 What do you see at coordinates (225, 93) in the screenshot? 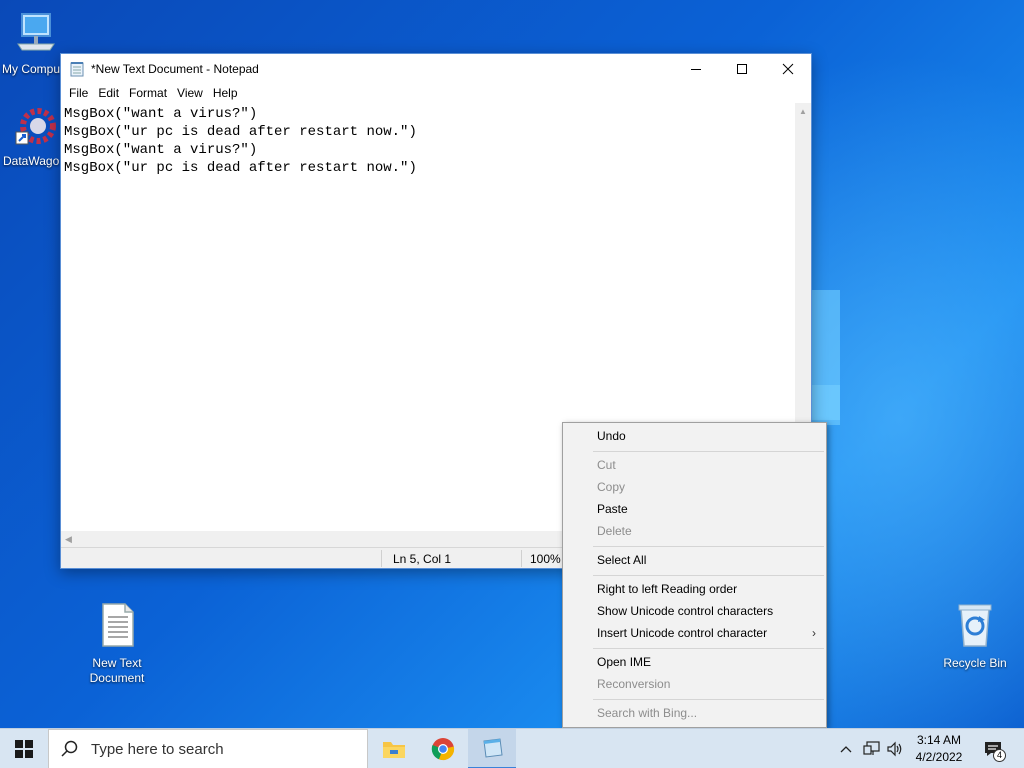
I see `menu-help: Help` at bounding box center [225, 93].